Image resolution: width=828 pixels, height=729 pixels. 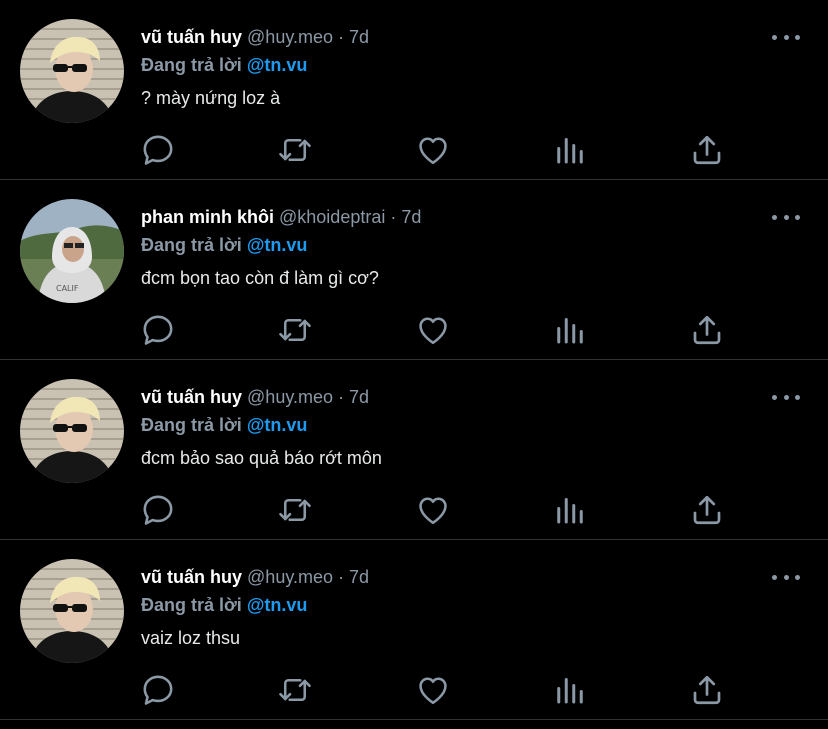 What do you see at coordinates (260, 278) in the screenshot?
I see `tweet-text: đcm bọn tao còn đ làm gì cơ?` at bounding box center [260, 278].